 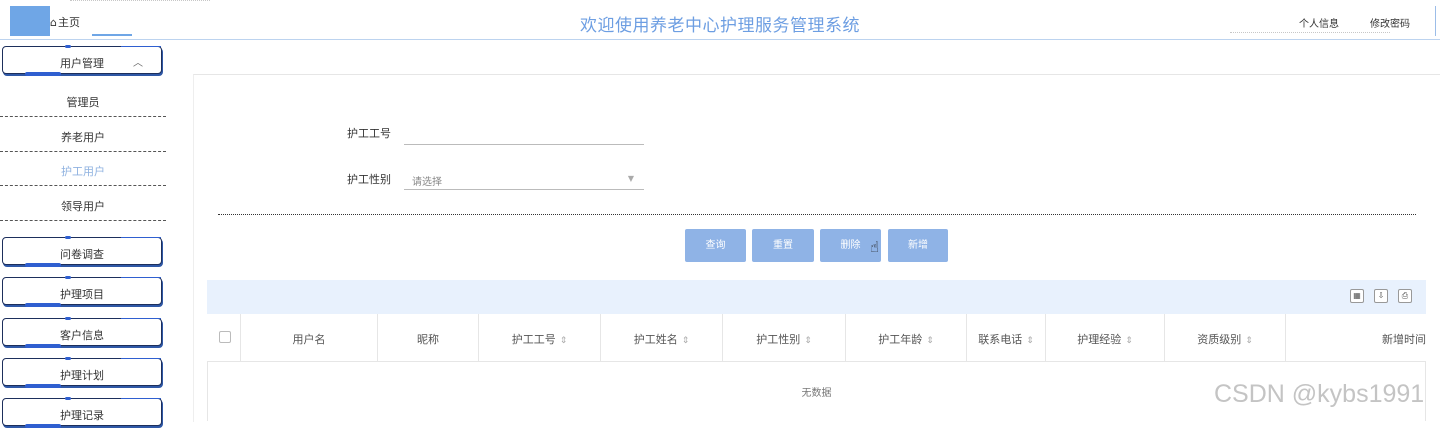 What do you see at coordinates (82, 60) in the screenshot?
I see `sidebar-menu-user-management: 用户管理 ︿` at bounding box center [82, 60].